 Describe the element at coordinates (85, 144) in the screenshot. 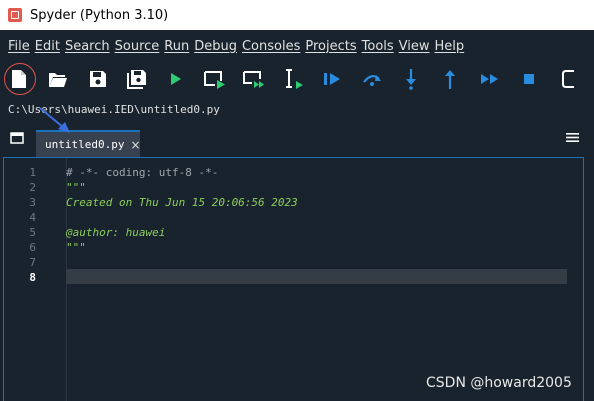

I see `tab-label: untitled0.py` at that location.